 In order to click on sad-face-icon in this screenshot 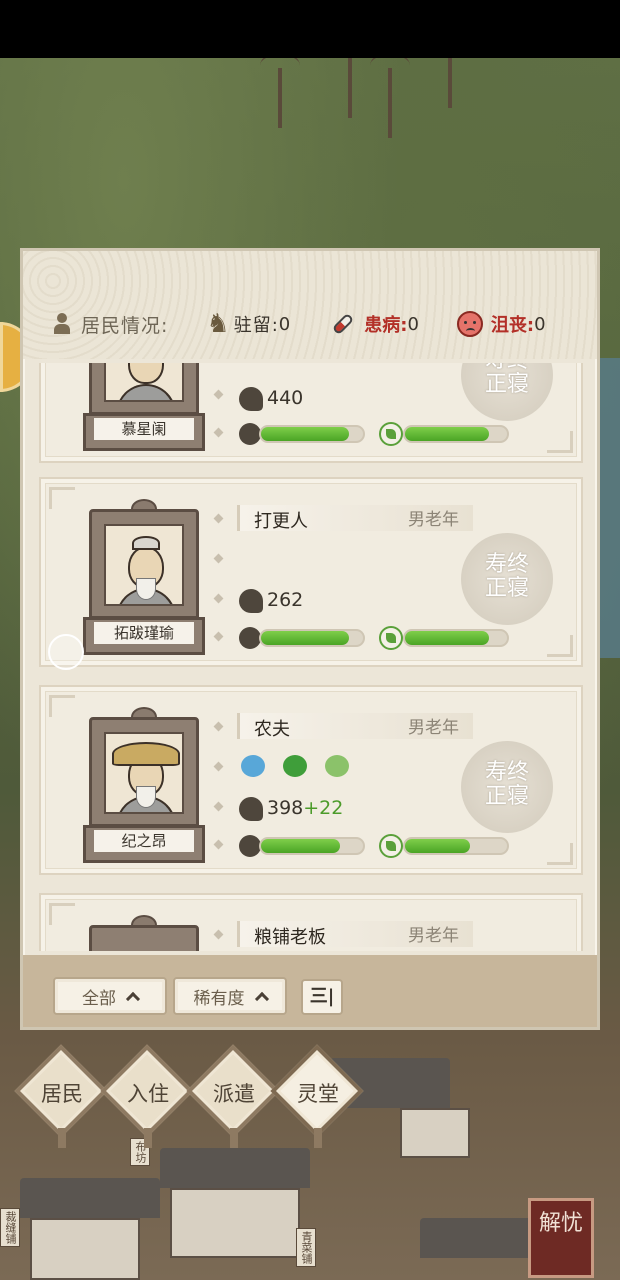, I will do `click(469, 324)`.